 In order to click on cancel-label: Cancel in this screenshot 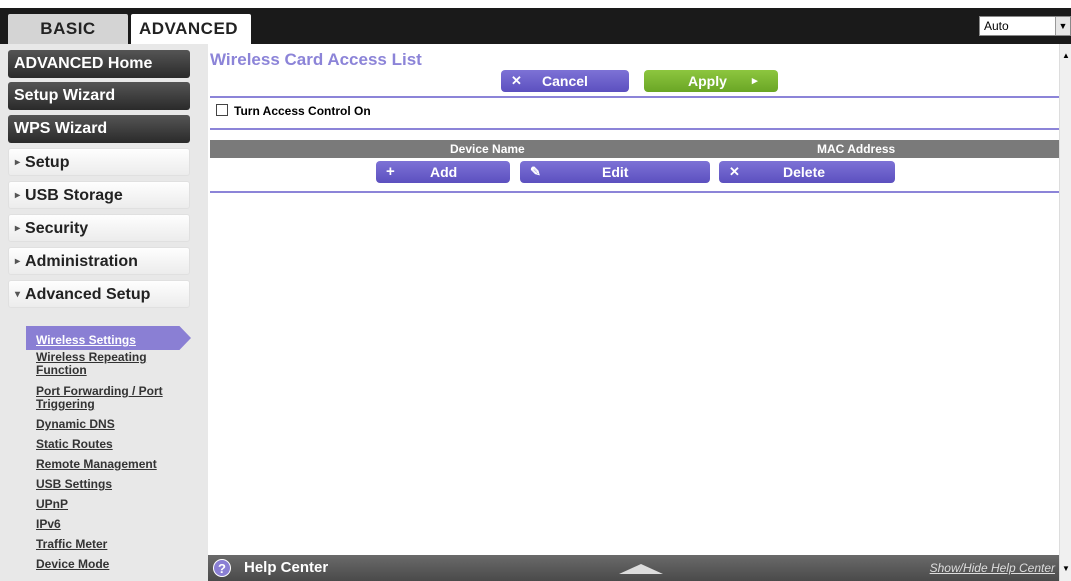, I will do `click(565, 81)`.